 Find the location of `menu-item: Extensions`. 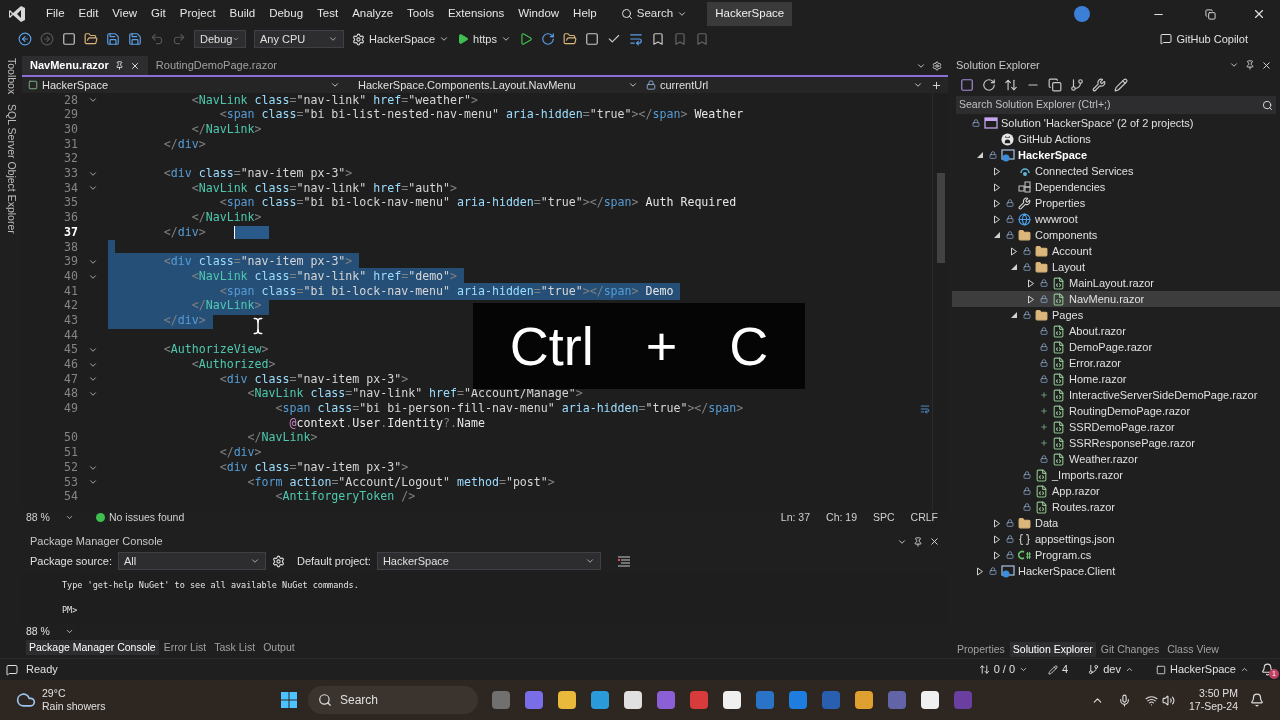

menu-item: Extensions is located at coordinates (476, 14).